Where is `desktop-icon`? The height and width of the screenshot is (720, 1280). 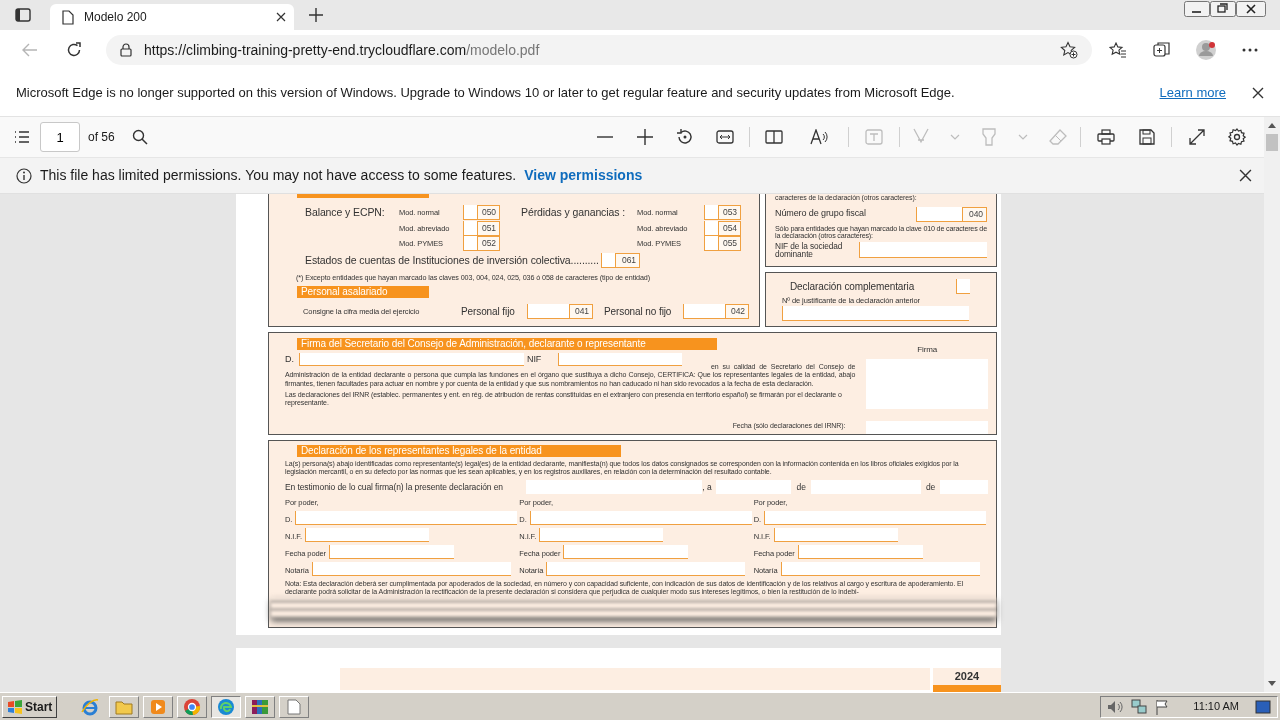 desktop-icon is located at coordinates (1263, 706).